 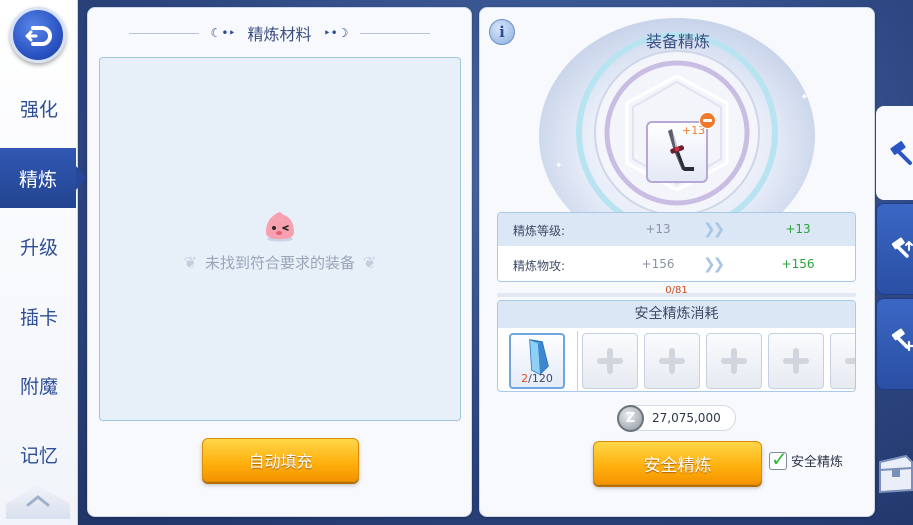 I want to click on cost-title: 安全精炼消耗, so click(x=676, y=314).